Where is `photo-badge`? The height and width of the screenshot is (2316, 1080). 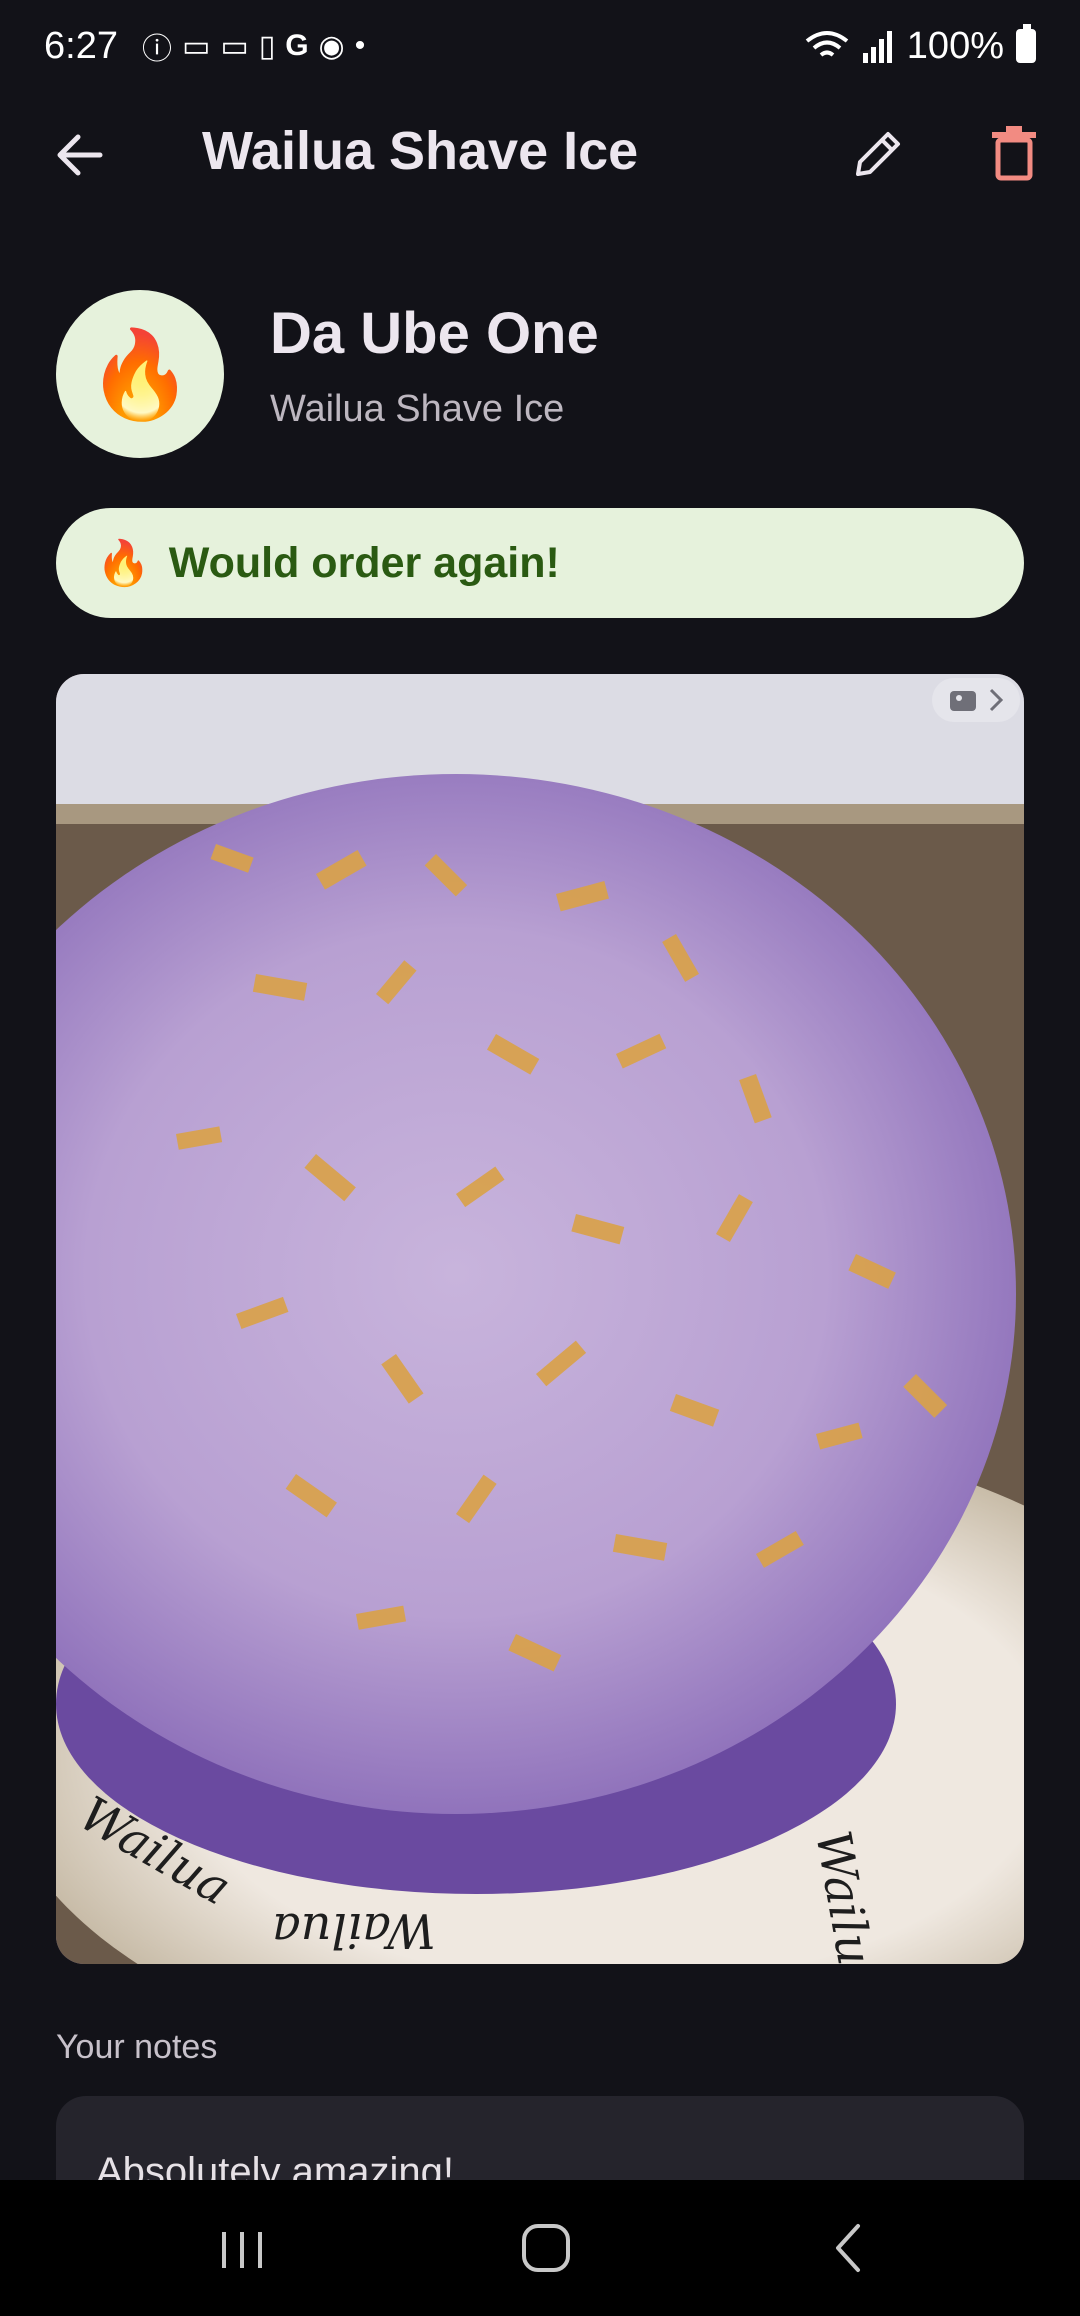
photo-badge is located at coordinates (976, 700).